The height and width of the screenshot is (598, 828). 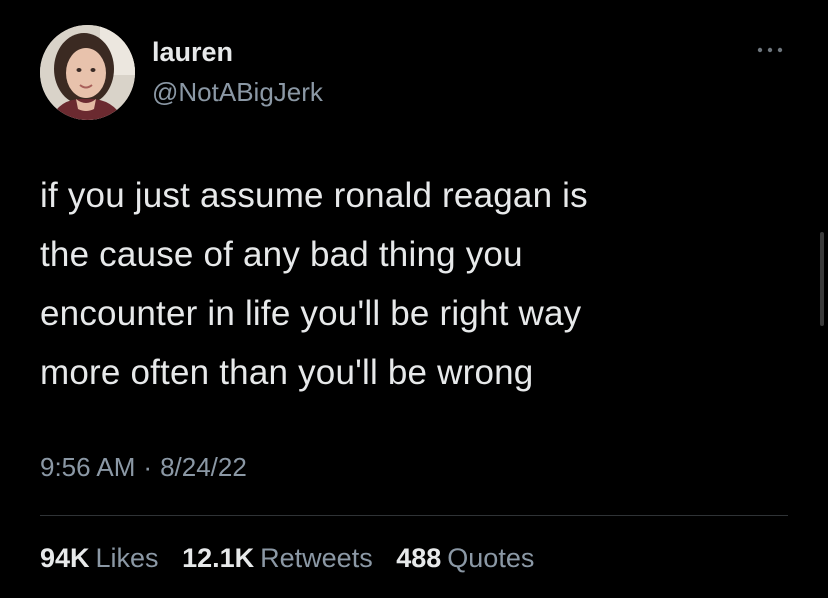 I want to click on scroll-indicator, so click(x=822, y=279).